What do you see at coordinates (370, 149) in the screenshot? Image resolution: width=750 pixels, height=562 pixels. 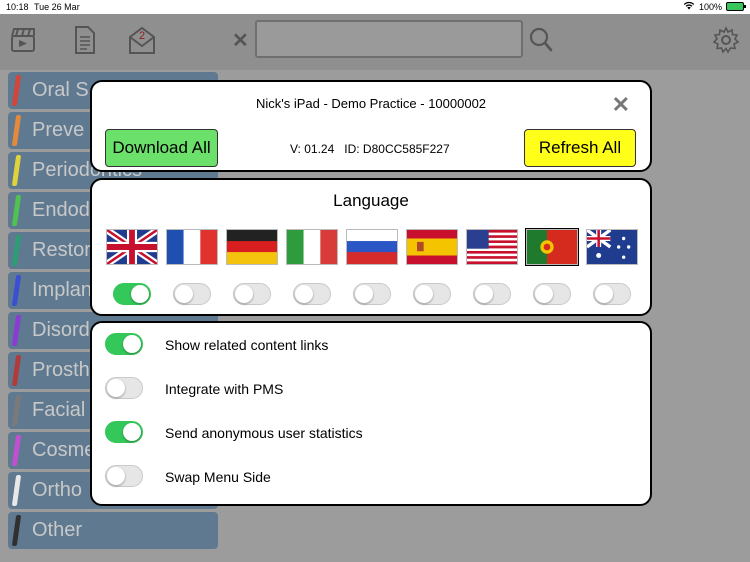 I see `version-text: V: 01.24 ID: D80CC585F227` at bounding box center [370, 149].